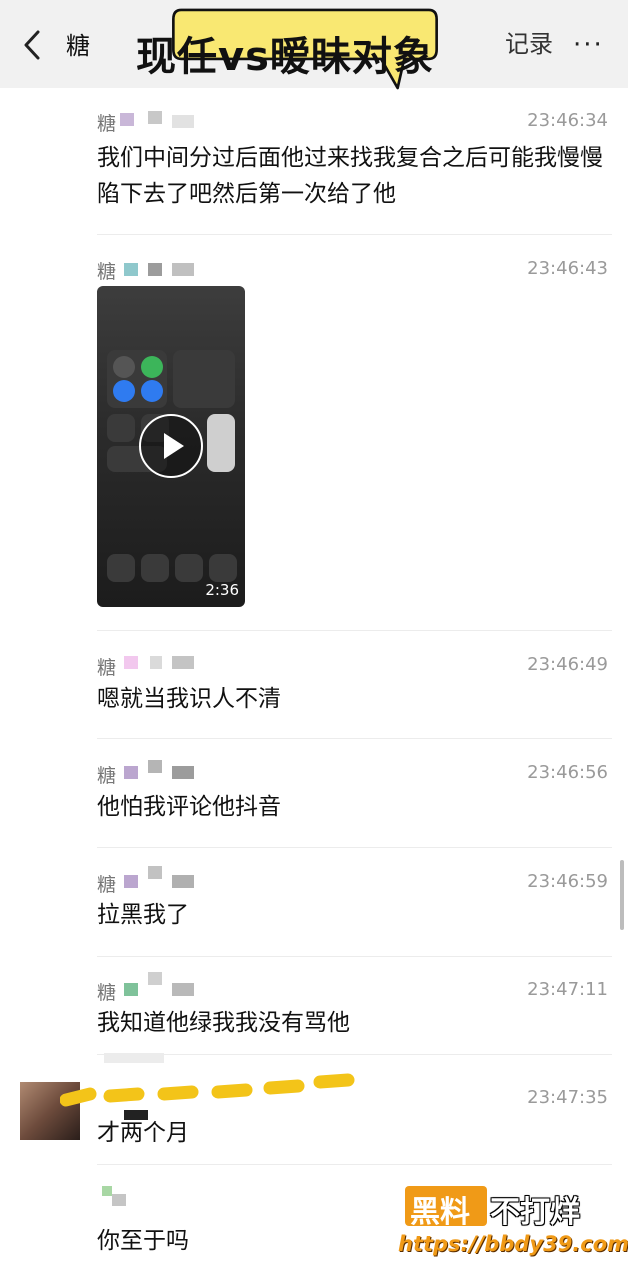 This screenshot has width=628, height=1280. What do you see at coordinates (353, 699) in the screenshot?
I see `message-text: 嗯就当我识人不清` at bounding box center [353, 699].